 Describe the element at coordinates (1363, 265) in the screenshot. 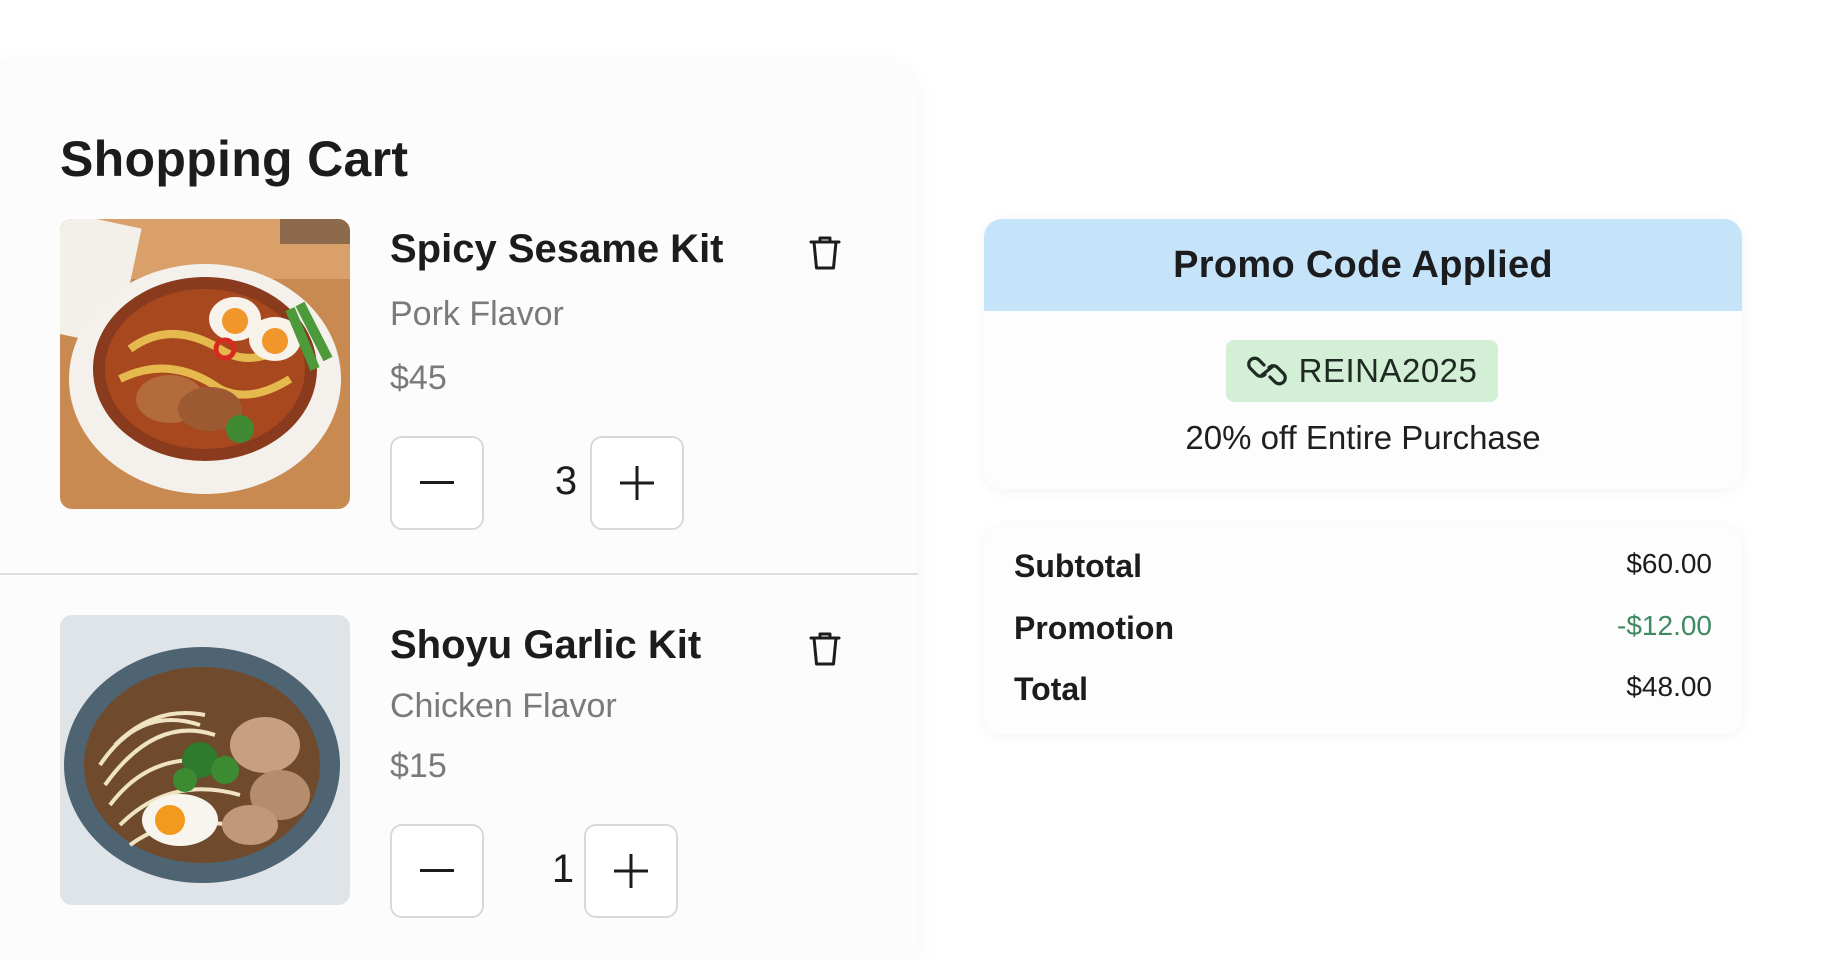

I see `promo-header: Promo Code Applied` at that location.